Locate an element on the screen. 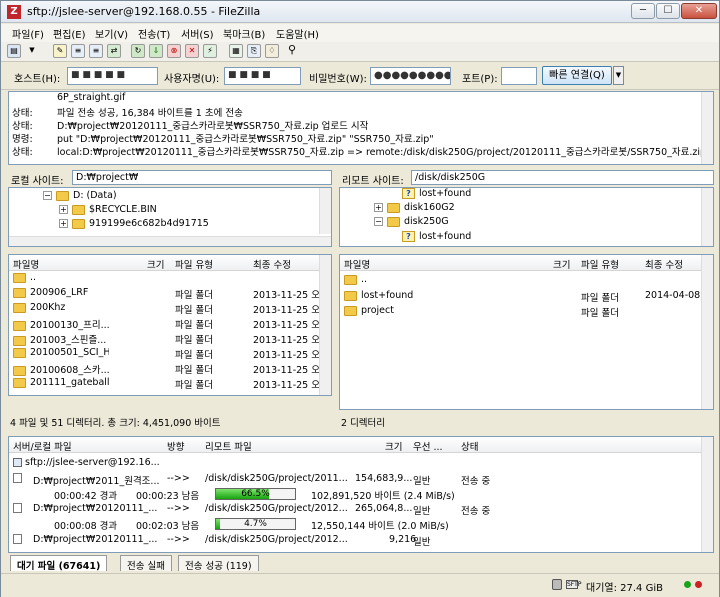  file-row: 201003_스핀즐... 파일 폴더 2013-11-25 오 is located at coordinates (164, 338).